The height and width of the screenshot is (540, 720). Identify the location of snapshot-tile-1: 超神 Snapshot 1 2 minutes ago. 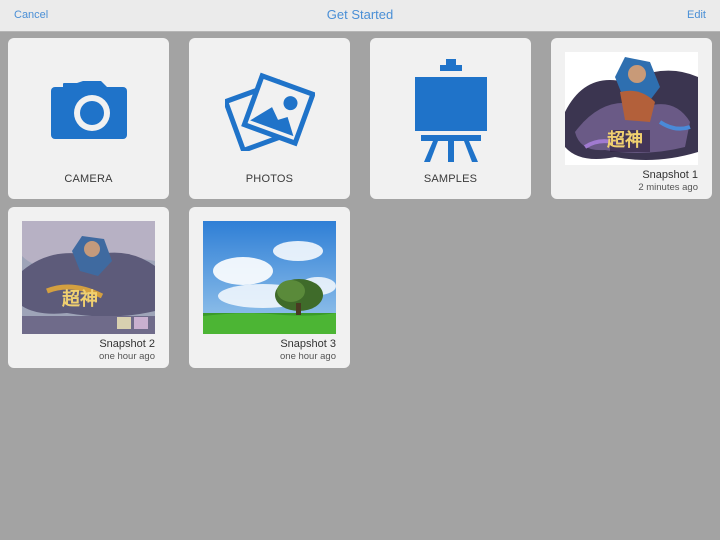
(631, 118).